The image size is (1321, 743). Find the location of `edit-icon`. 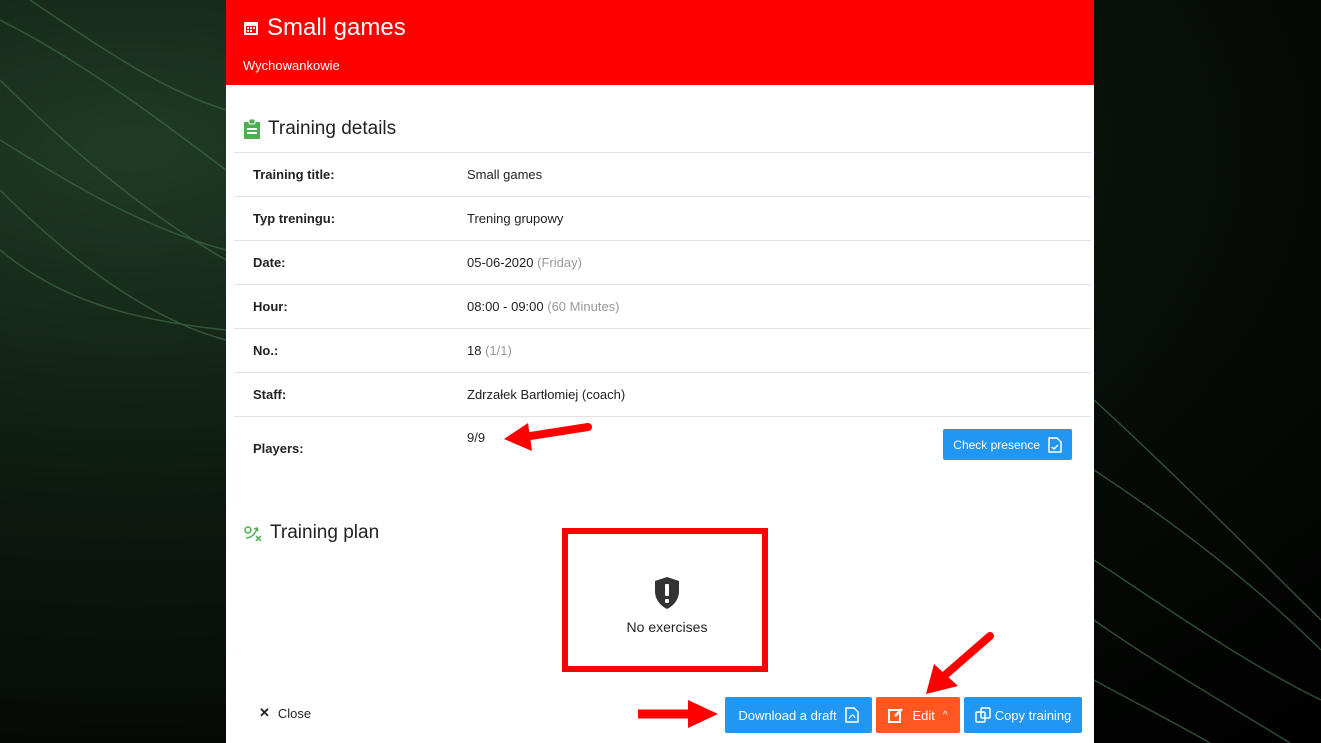

edit-icon is located at coordinates (896, 715).